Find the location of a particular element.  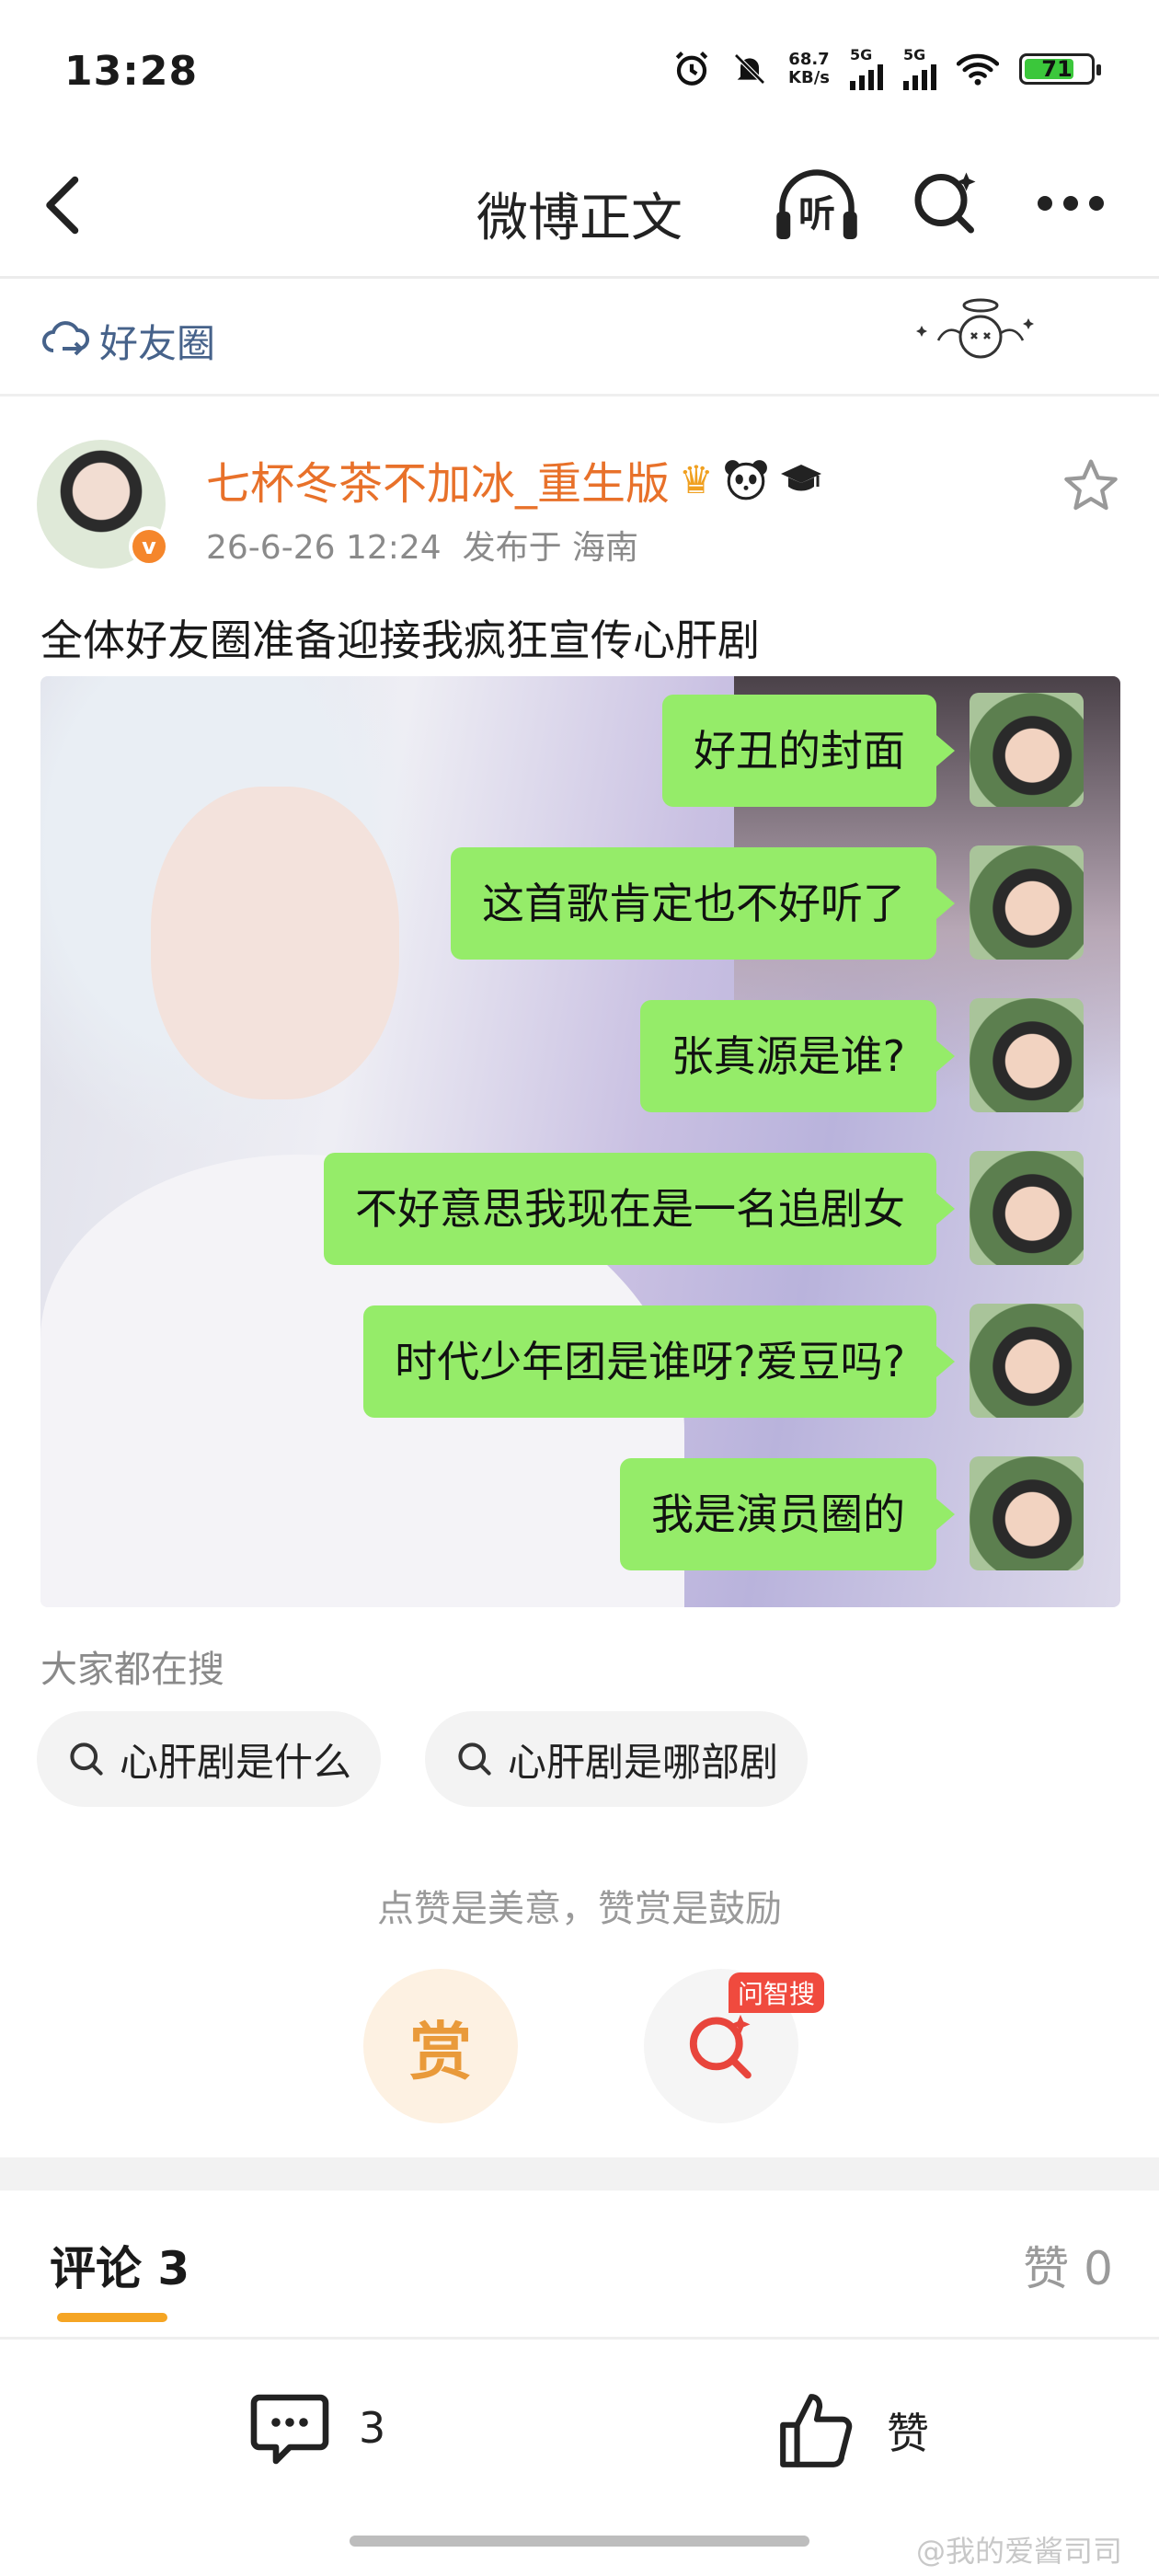

chat-bubble: 时代少年团是谁呀?爱豆吗? is located at coordinates (659, 1361).